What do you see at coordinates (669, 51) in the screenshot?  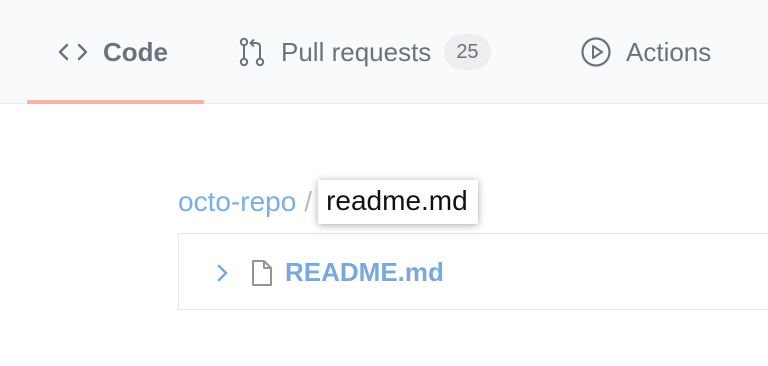 I see `tab-actions-label: Actions` at bounding box center [669, 51].